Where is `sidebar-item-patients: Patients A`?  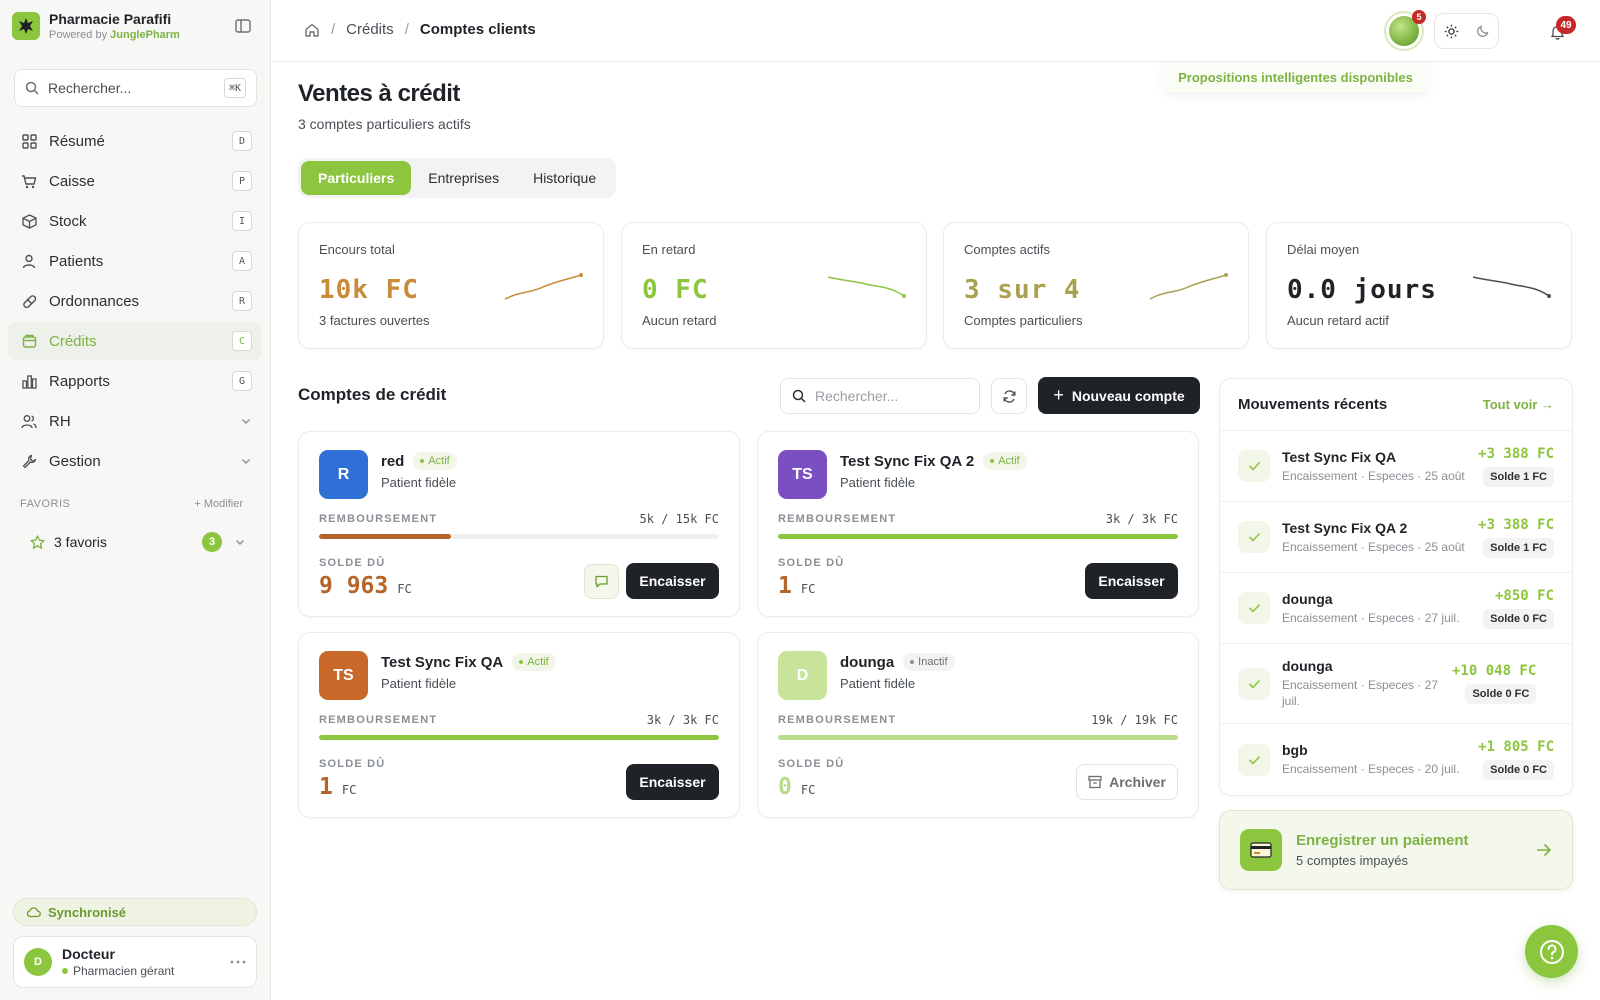
sidebar-item-patients: Patients A is located at coordinates (135, 261).